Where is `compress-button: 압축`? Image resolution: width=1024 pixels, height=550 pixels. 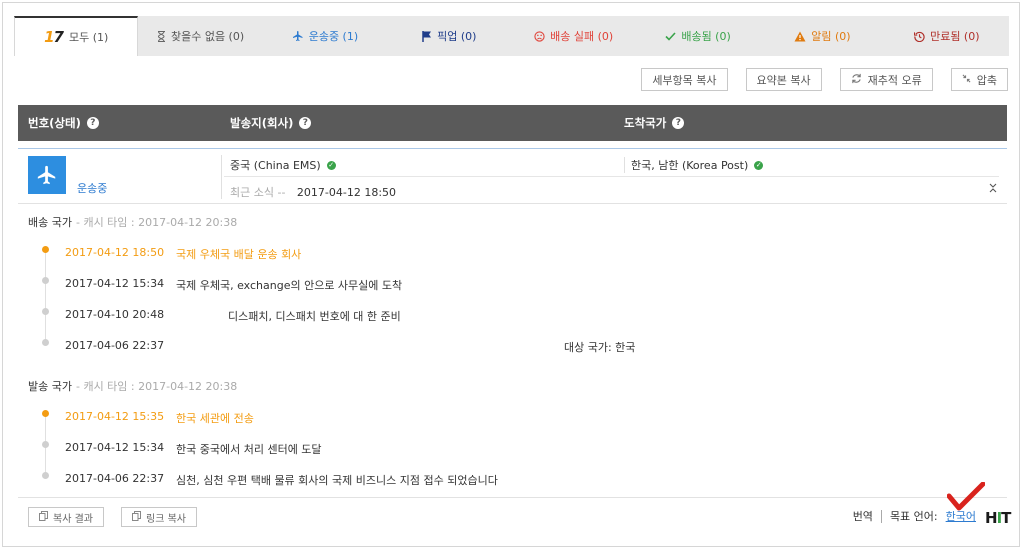 compress-button: 압축 is located at coordinates (979, 79).